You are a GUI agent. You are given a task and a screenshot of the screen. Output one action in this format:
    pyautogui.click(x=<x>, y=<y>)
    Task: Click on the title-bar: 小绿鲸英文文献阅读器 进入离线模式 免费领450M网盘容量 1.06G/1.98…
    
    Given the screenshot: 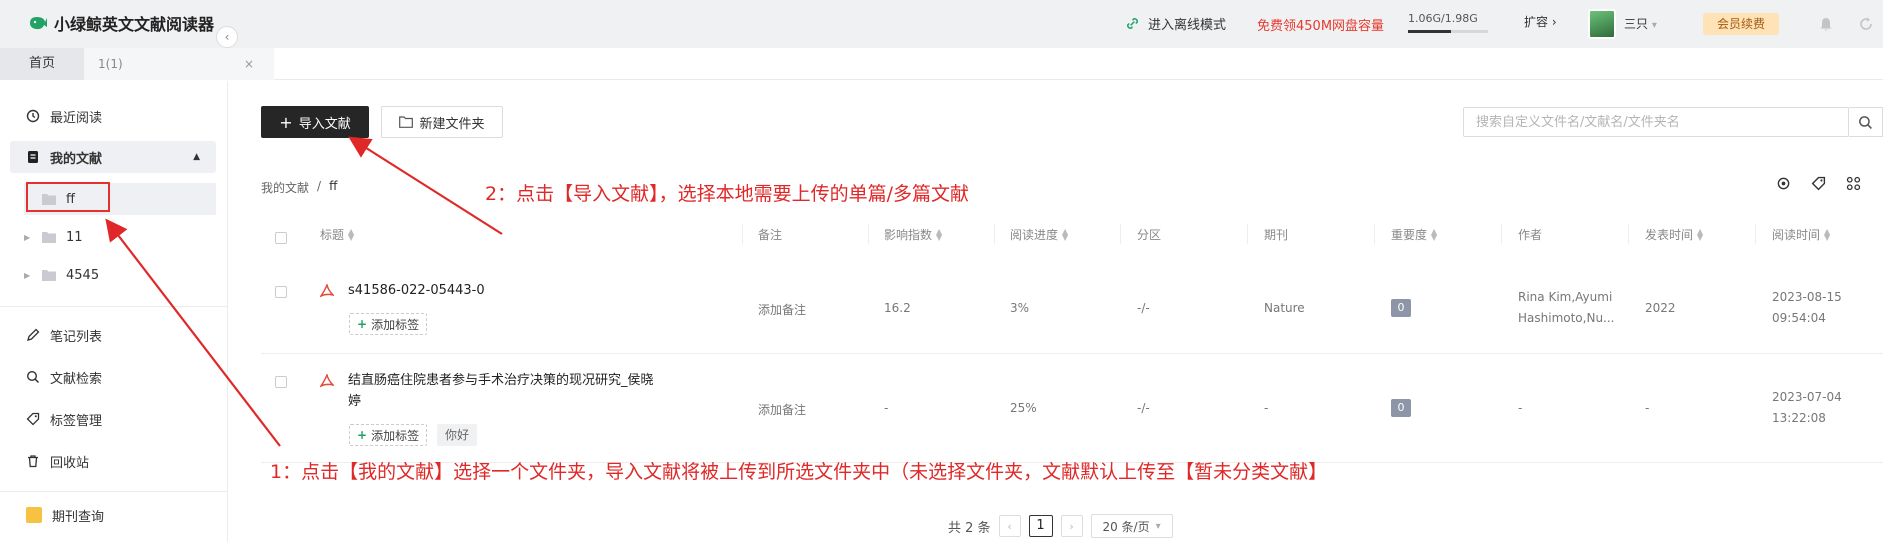 What is the action you would take?
    pyautogui.click(x=941, y=24)
    